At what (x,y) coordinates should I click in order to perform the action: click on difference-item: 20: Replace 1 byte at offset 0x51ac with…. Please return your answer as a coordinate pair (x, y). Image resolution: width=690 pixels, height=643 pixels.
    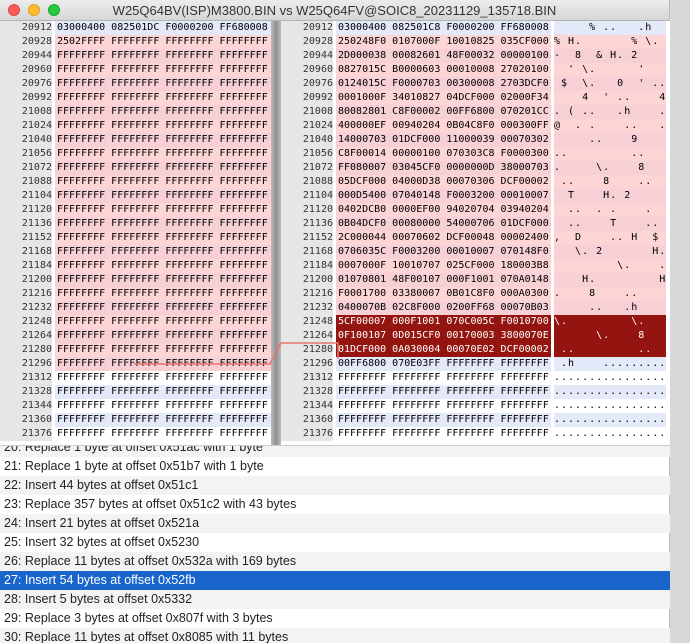
    Looking at the image, I should click on (335, 451).